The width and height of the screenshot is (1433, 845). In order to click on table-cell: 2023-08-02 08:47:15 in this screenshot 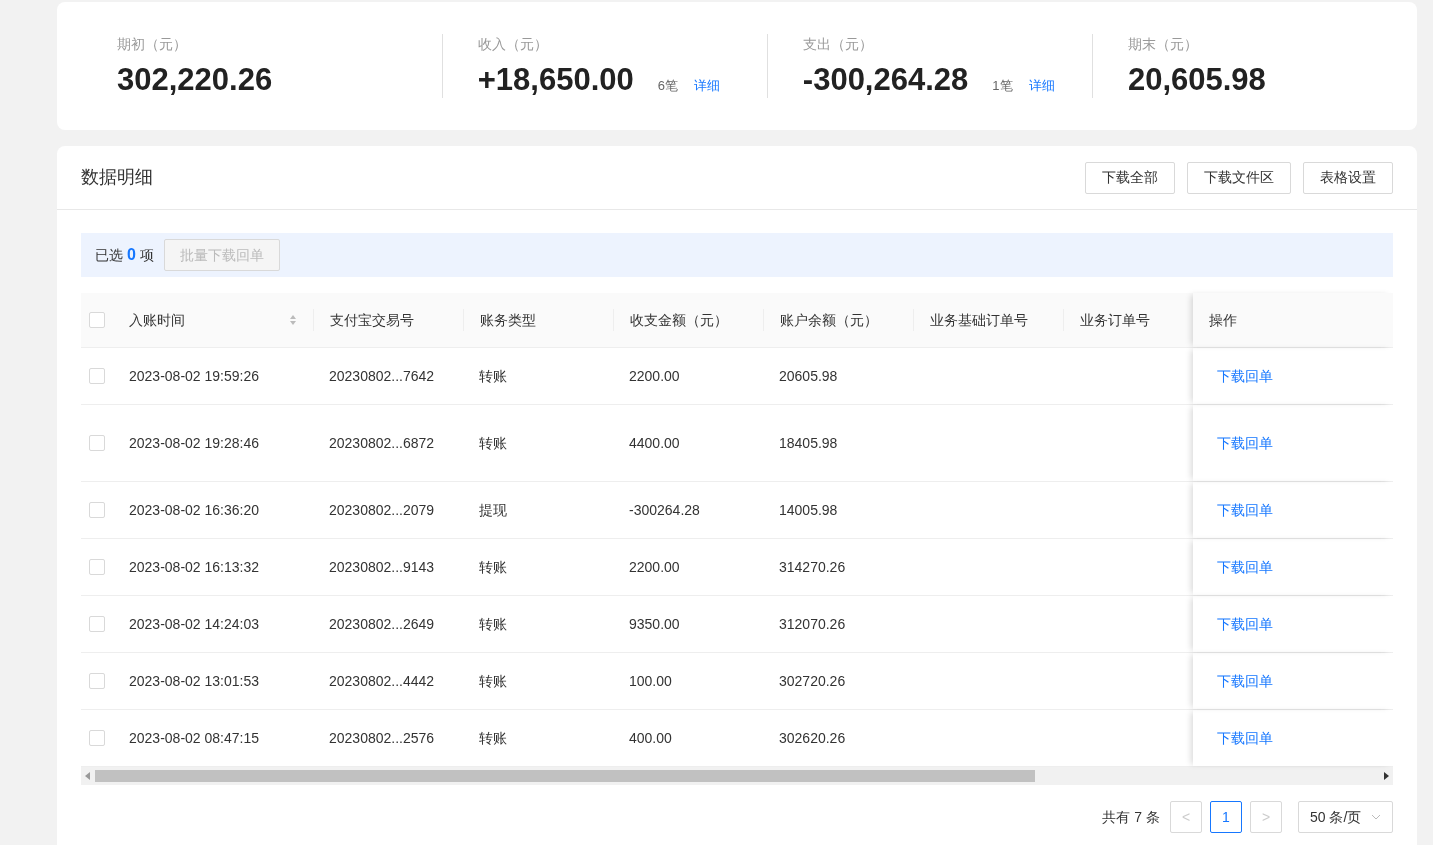, I will do `click(194, 737)`.